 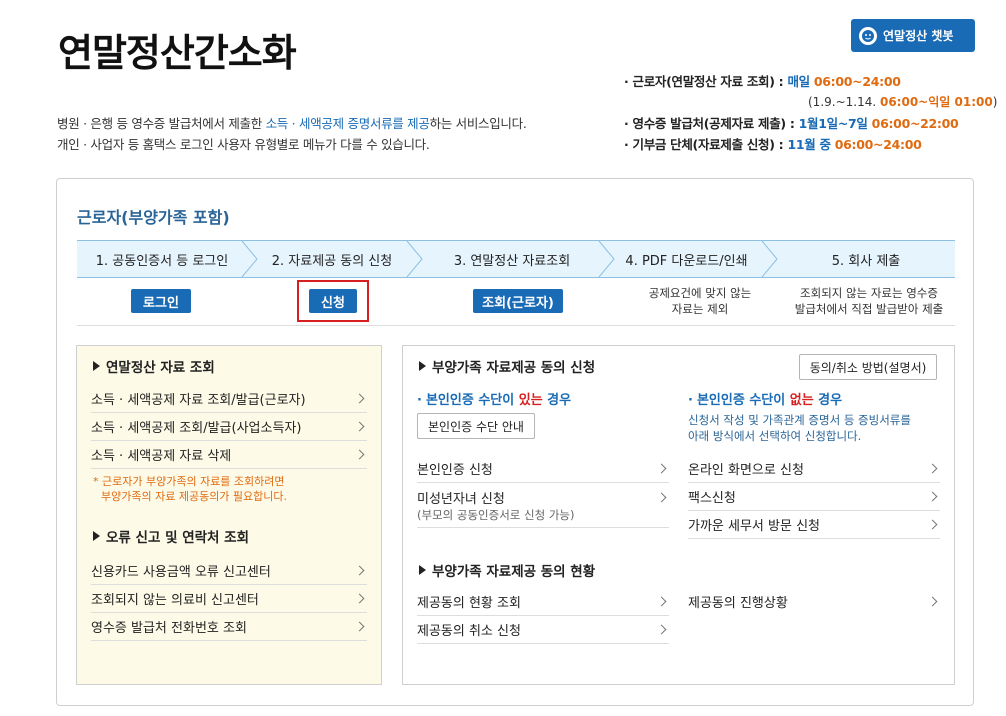 What do you see at coordinates (229, 426) in the screenshot?
I see `link-business-lookup: 소득 · 세액공제 조회/발급(사업소득자)` at bounding box center [229, 426].